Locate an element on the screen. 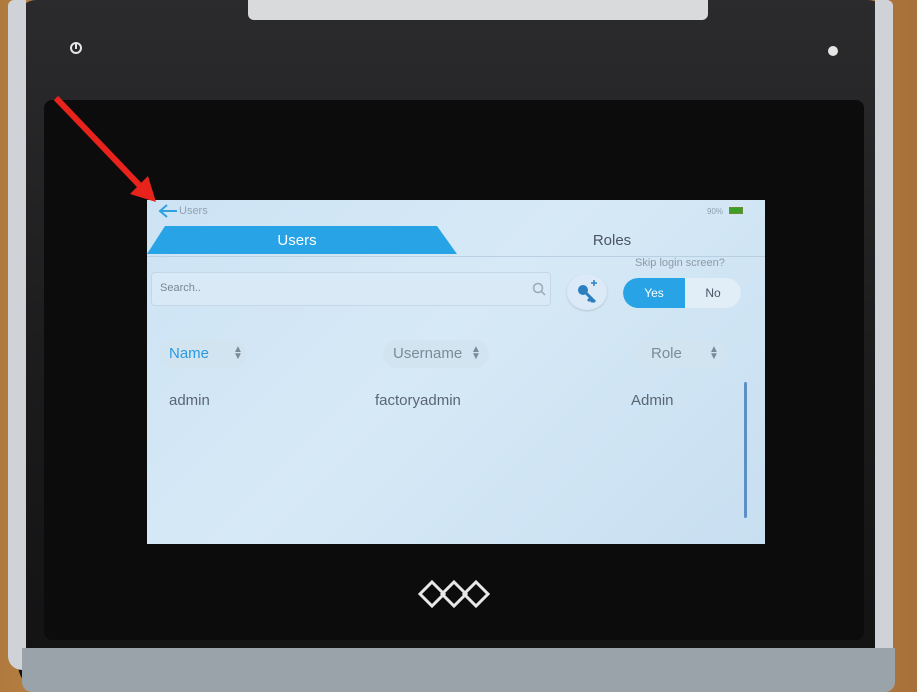 The height and width of the screenshot is (692, 917). screen-title: Users is located at coordinates (193, 211).